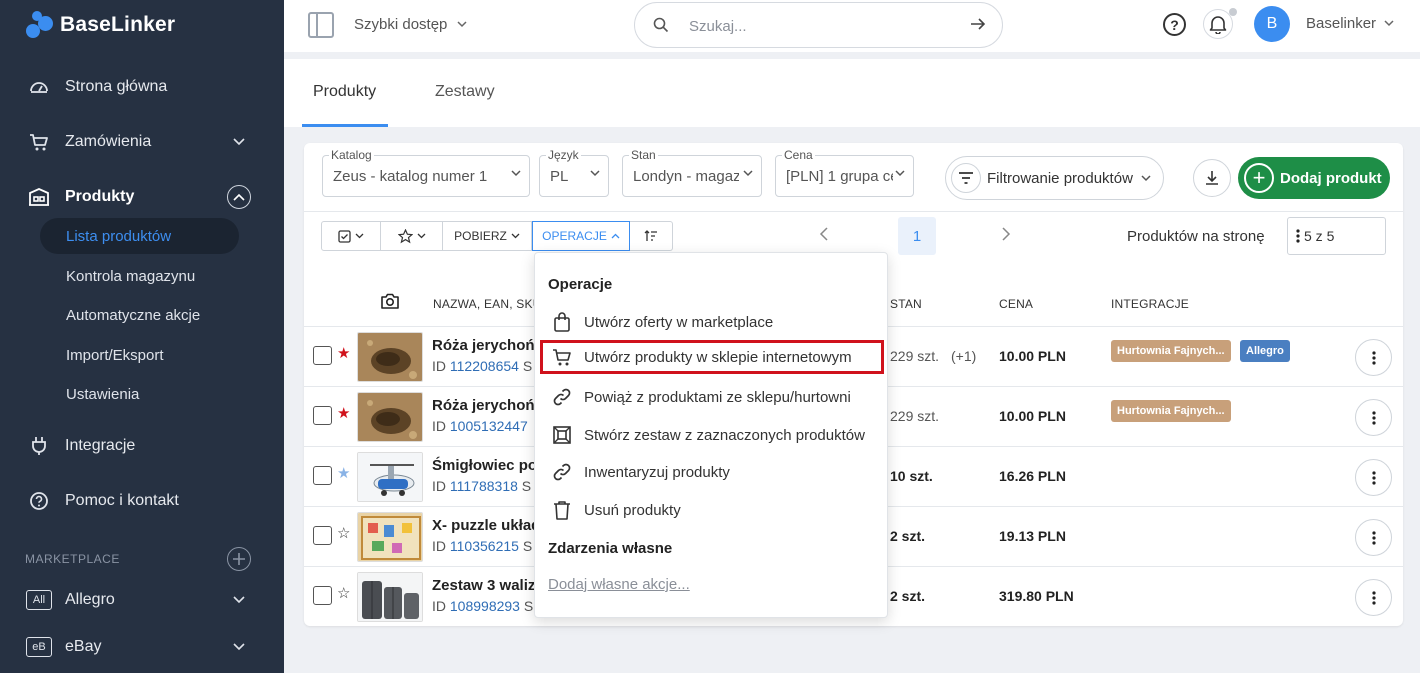 The height and width of the screenshot is (673, 1420). I want to click on sidebar-subitem-settings: Ustawienia, so click(139, 394).